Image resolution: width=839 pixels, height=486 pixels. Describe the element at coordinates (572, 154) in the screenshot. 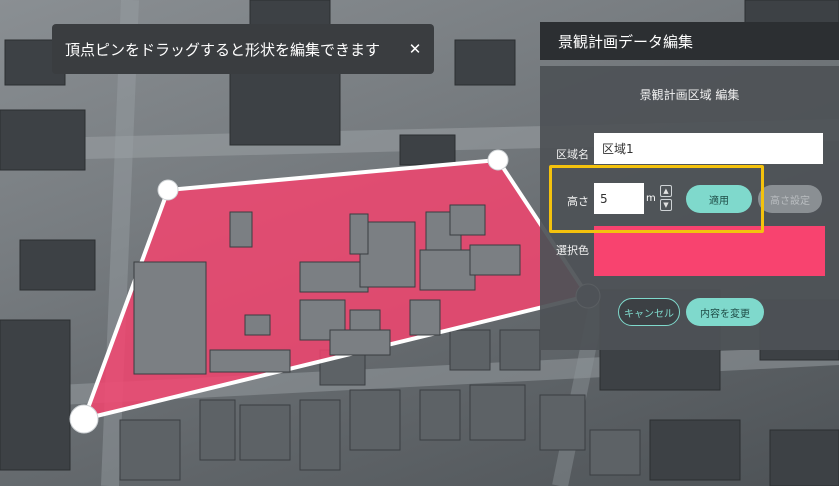

I see `area-name-label: 区域名` at that location.